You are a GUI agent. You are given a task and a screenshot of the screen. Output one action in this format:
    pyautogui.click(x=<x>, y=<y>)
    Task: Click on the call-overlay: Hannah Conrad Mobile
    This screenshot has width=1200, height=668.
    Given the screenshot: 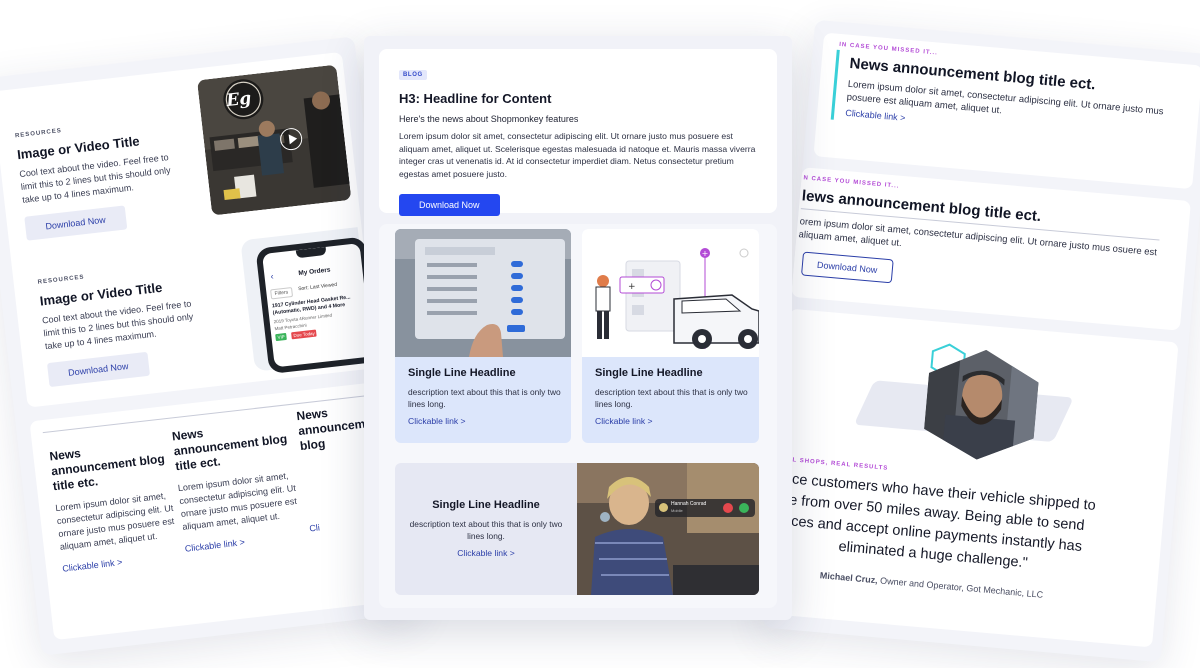 What is the action you would take?
    pyautogui.click(x=705, y=508)
    